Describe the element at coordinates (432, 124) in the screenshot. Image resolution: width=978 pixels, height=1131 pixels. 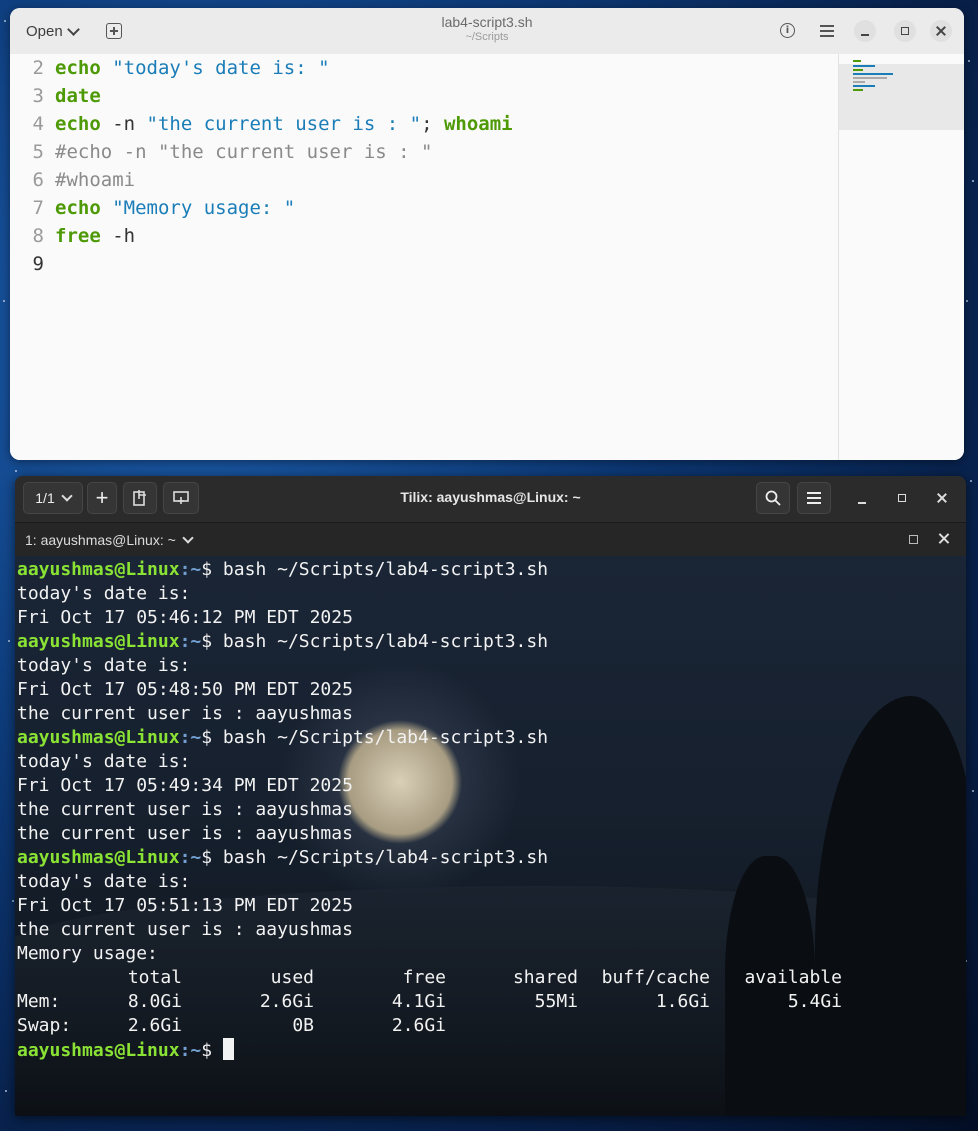
I see `code-token: ;` at that location.